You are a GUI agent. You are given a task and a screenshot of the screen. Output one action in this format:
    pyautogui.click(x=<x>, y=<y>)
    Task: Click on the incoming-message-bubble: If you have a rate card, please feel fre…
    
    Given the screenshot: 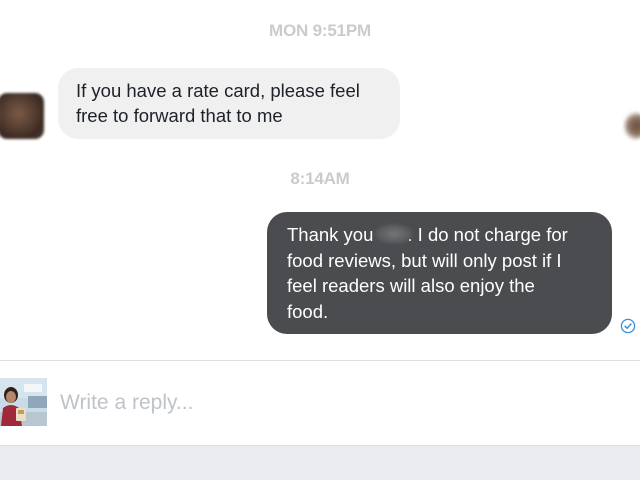 What is the action you would take?
    pyautogui.click(x=229, y=103)
    